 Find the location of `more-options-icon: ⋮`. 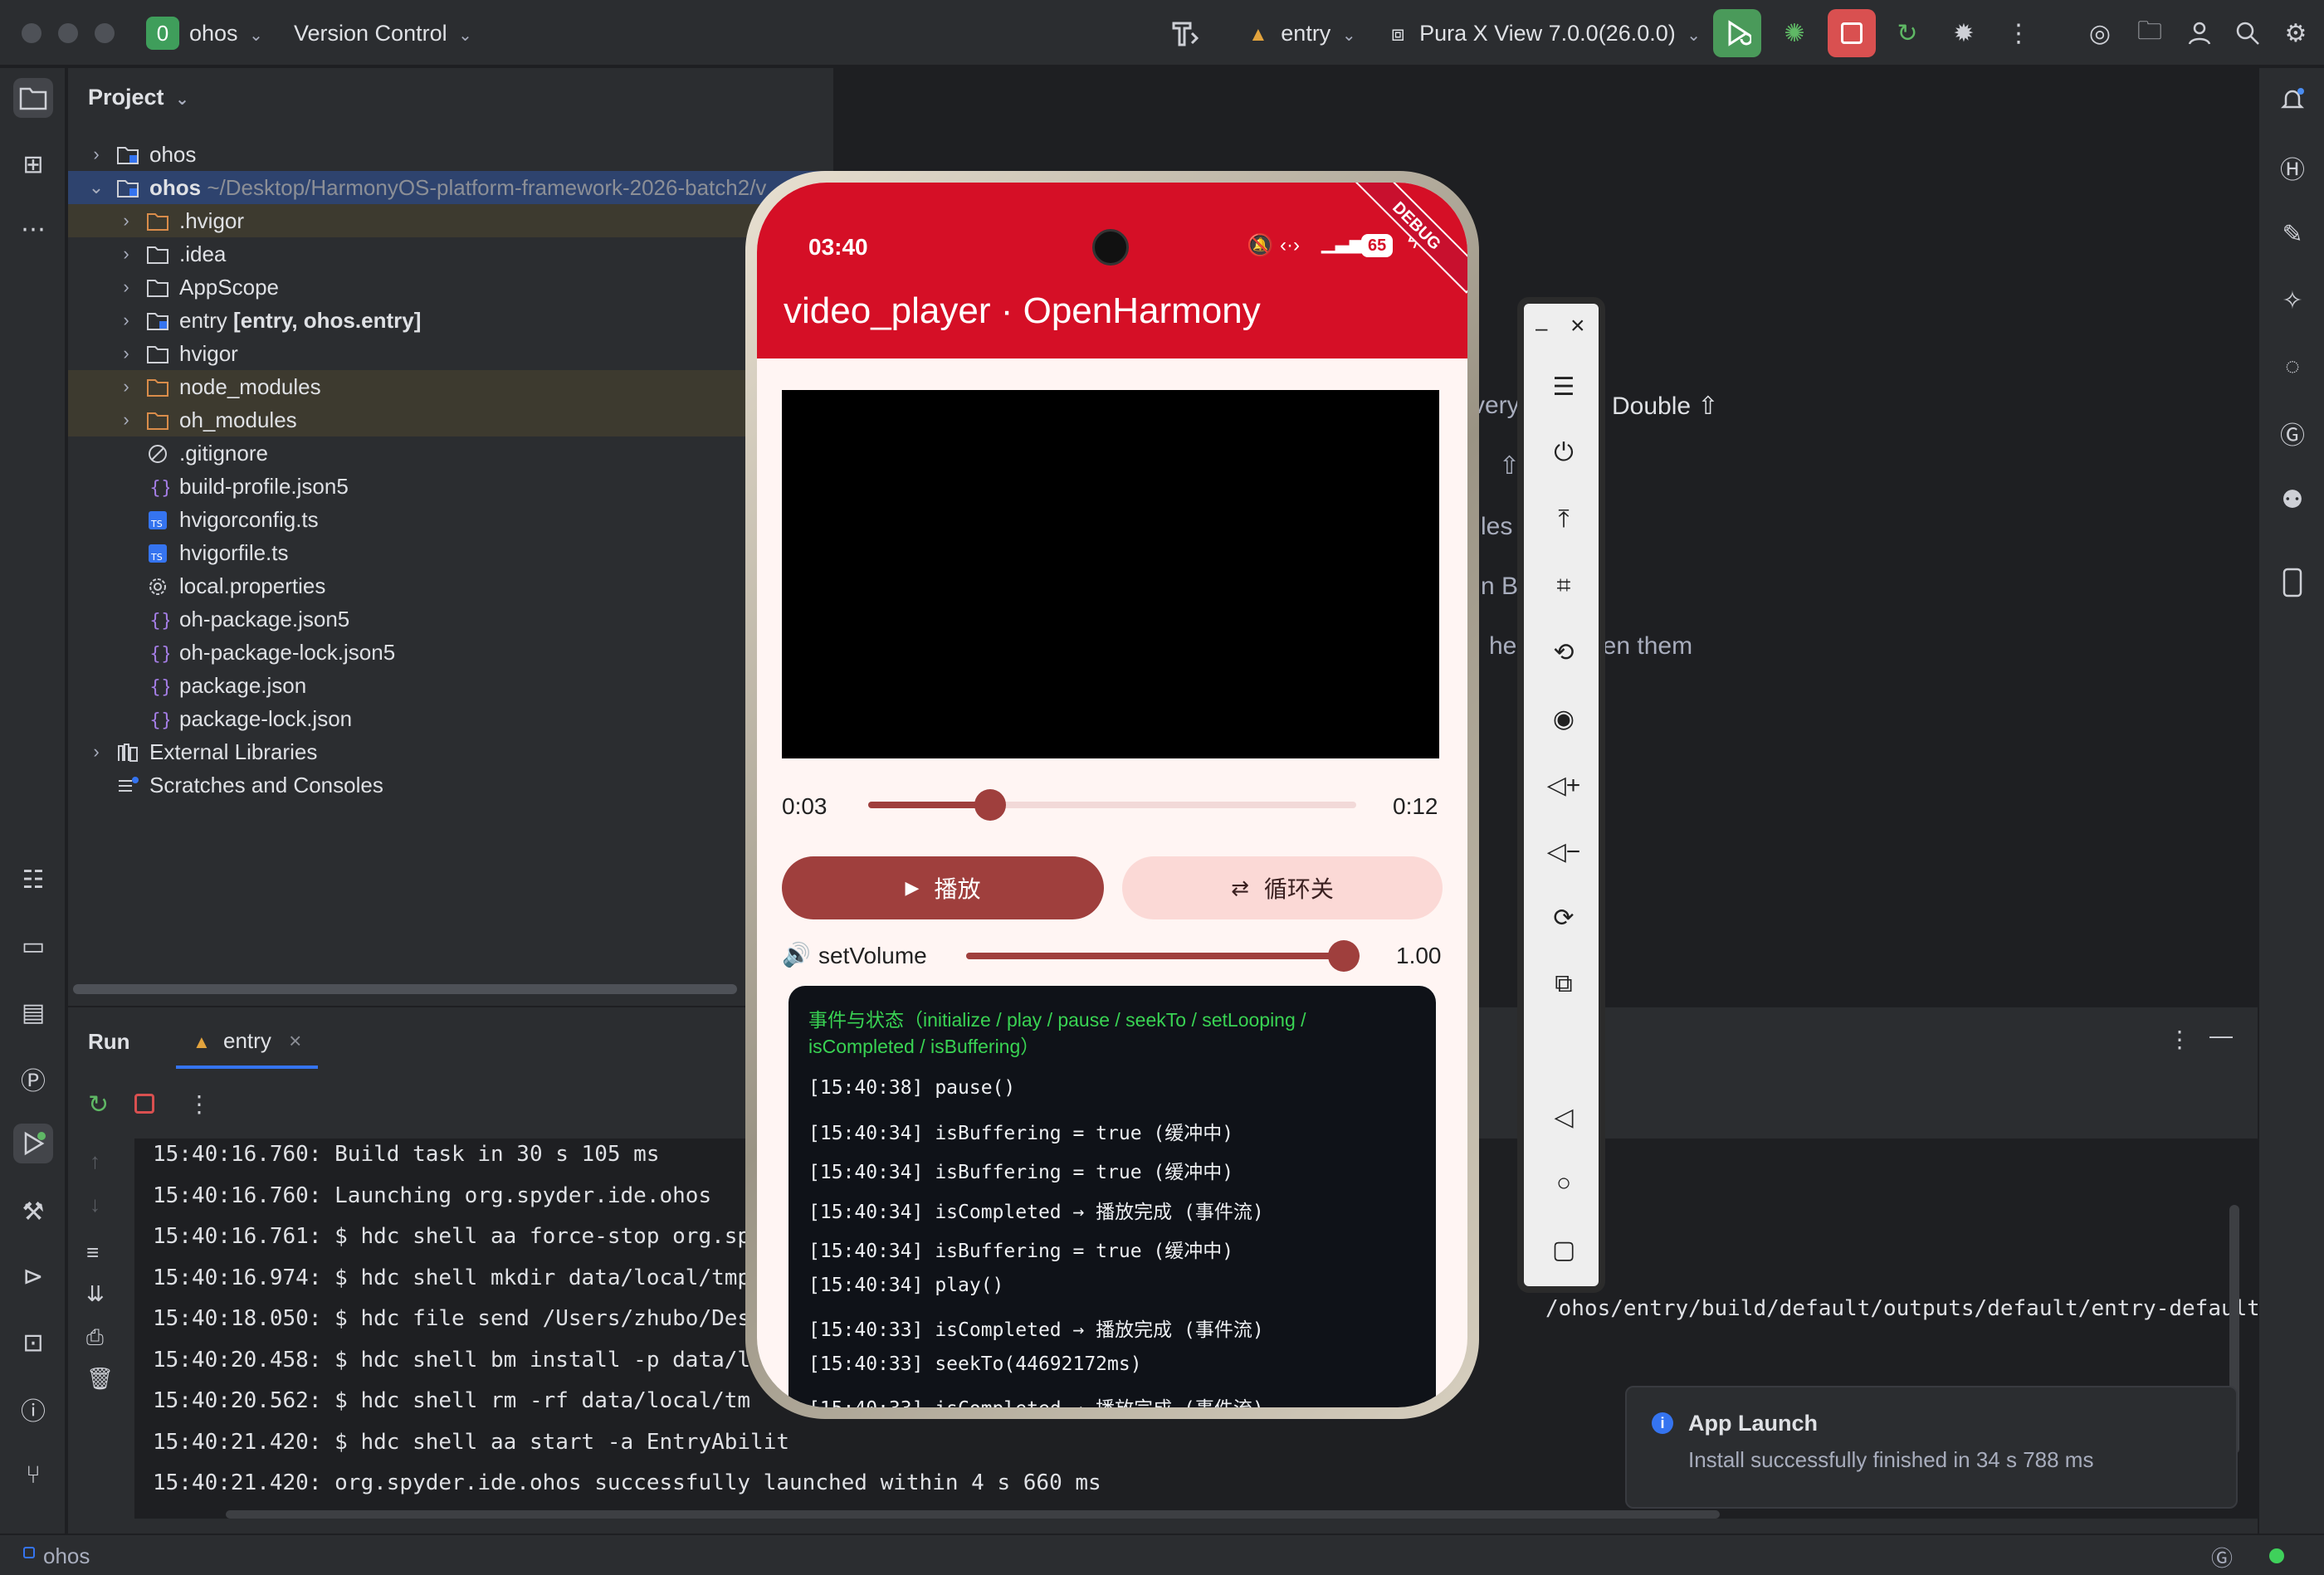

more-options-icon: ⋮ is located at coordinates (2180, 1039).